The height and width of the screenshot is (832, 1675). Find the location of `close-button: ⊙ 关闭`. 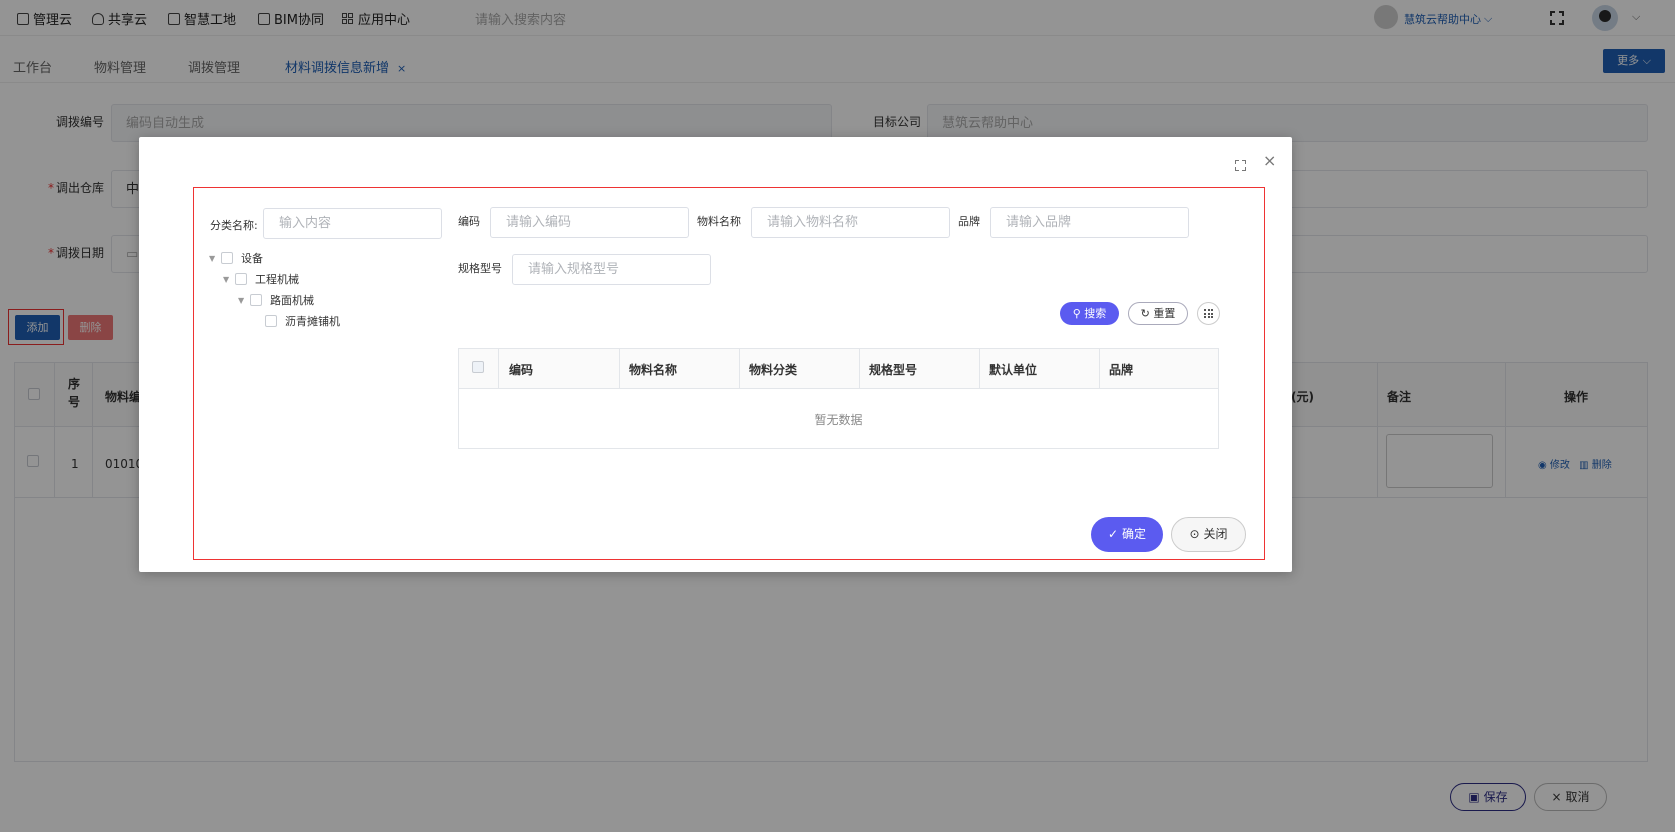

close-button: ⊙ 关闭 is located at coordinates (1208, 534).